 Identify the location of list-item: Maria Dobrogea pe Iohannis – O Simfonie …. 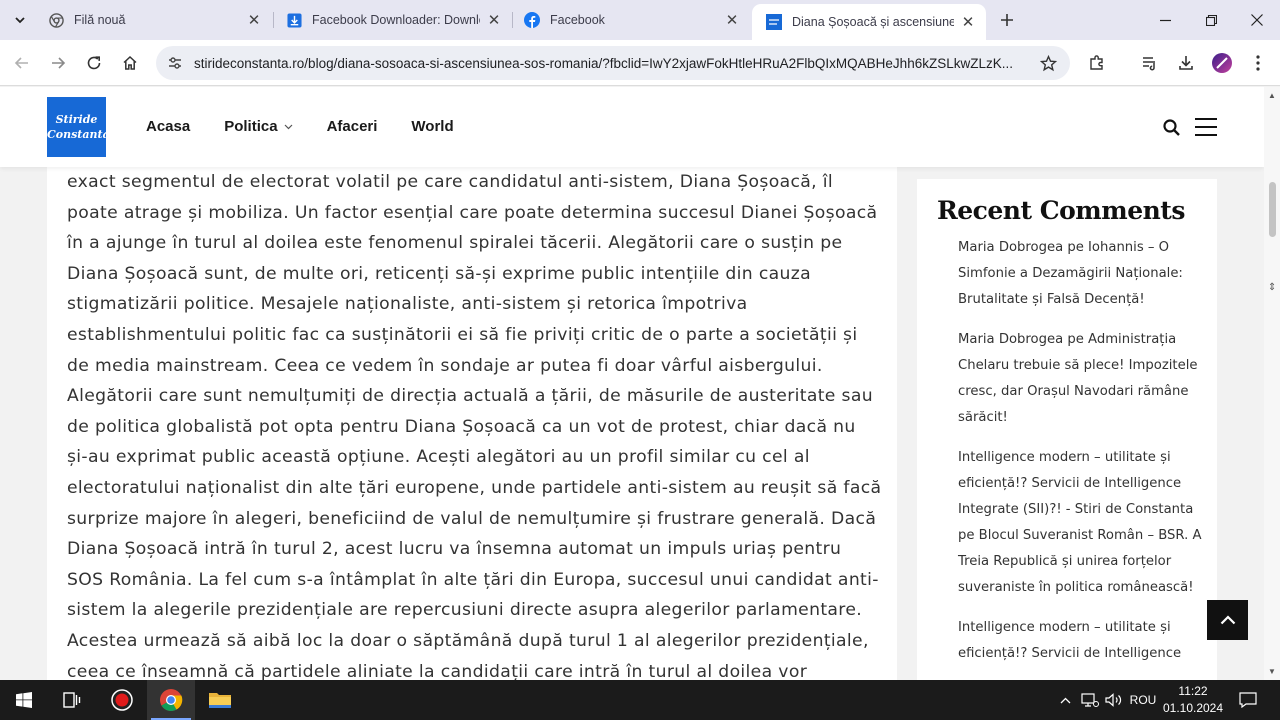
(1080, 274).